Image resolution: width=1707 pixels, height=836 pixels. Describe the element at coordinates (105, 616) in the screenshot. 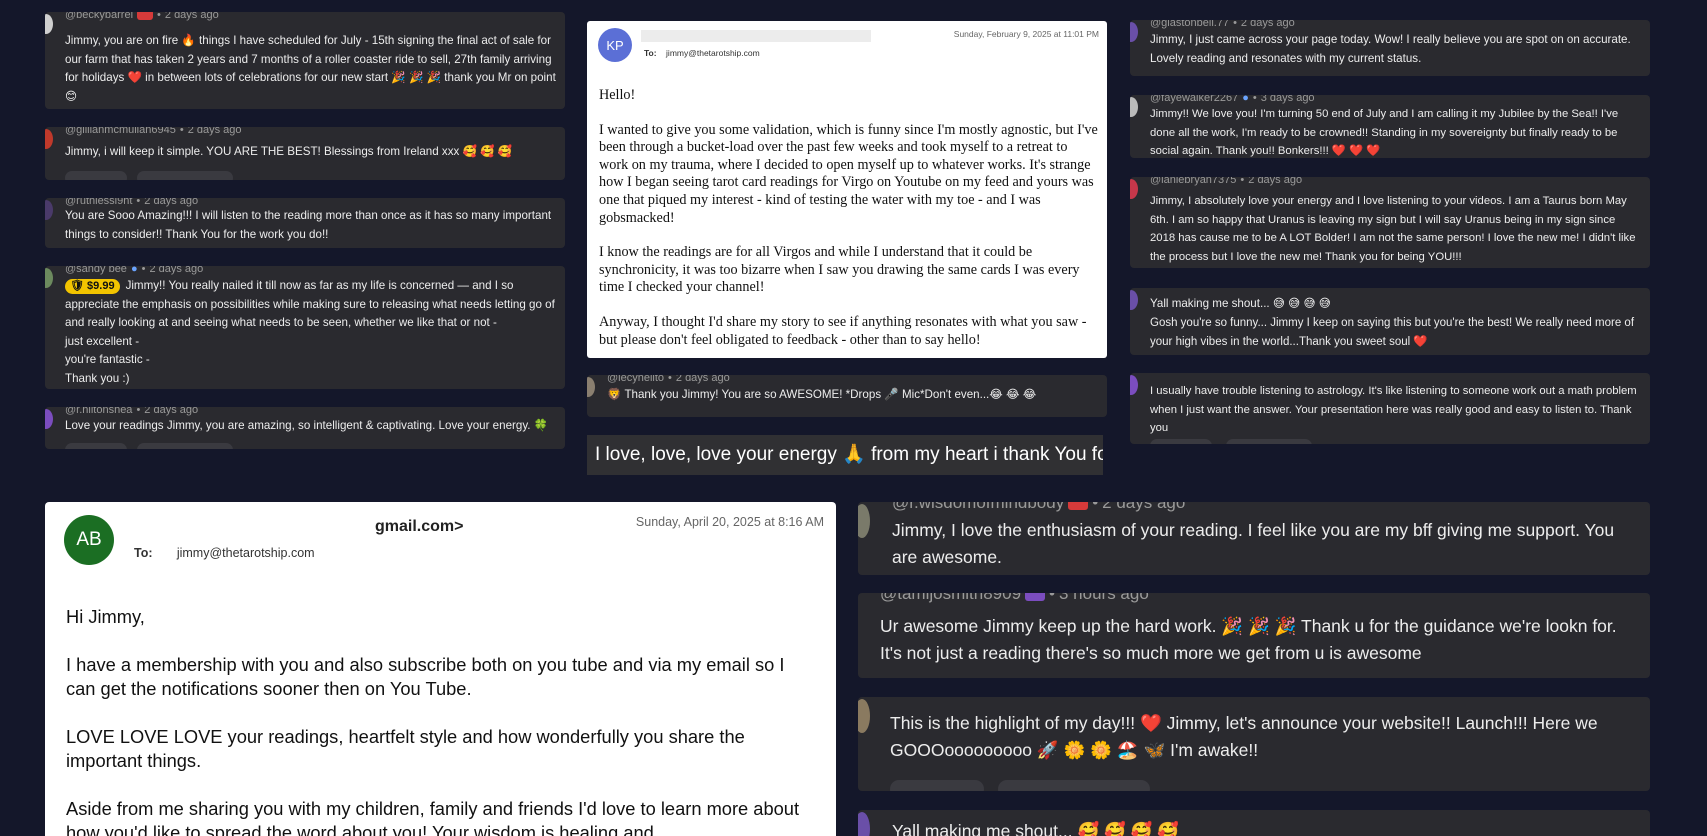

I see `email-greeting: Hi Jimmy,` at that location.